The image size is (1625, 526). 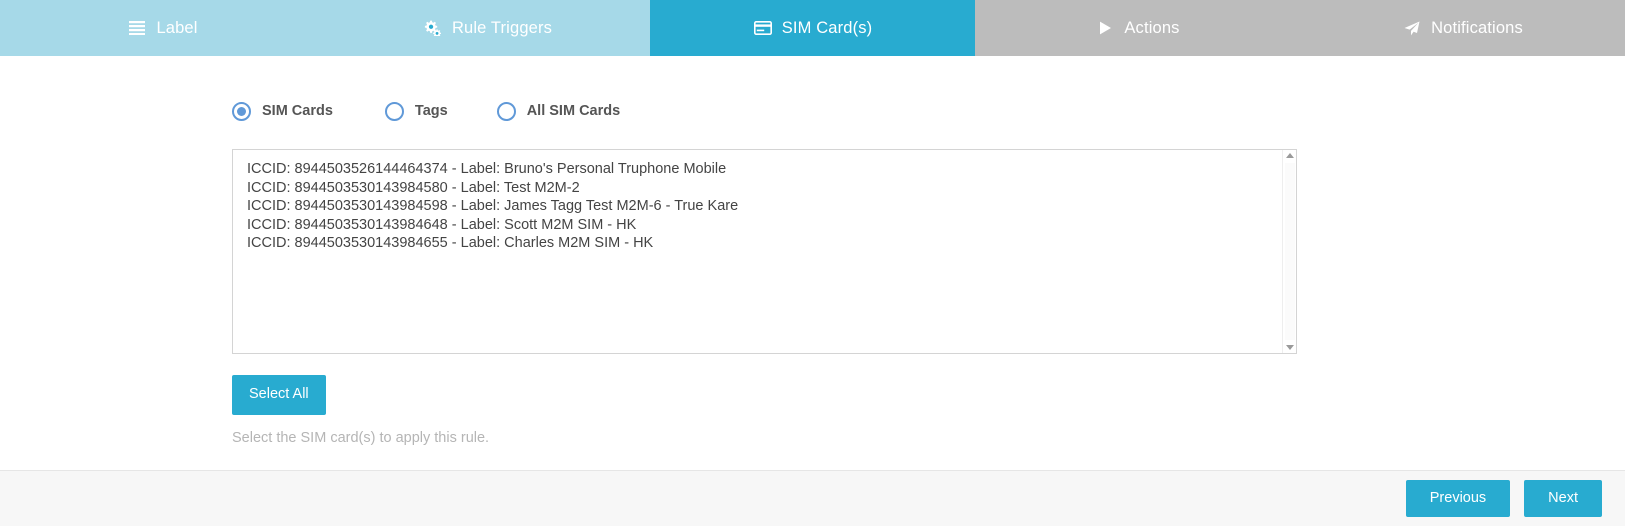 What do you see at coordinates (431, 111) in the screenshot?
I see `radio-label-tags: Tags` at bounding box center [431, 111].